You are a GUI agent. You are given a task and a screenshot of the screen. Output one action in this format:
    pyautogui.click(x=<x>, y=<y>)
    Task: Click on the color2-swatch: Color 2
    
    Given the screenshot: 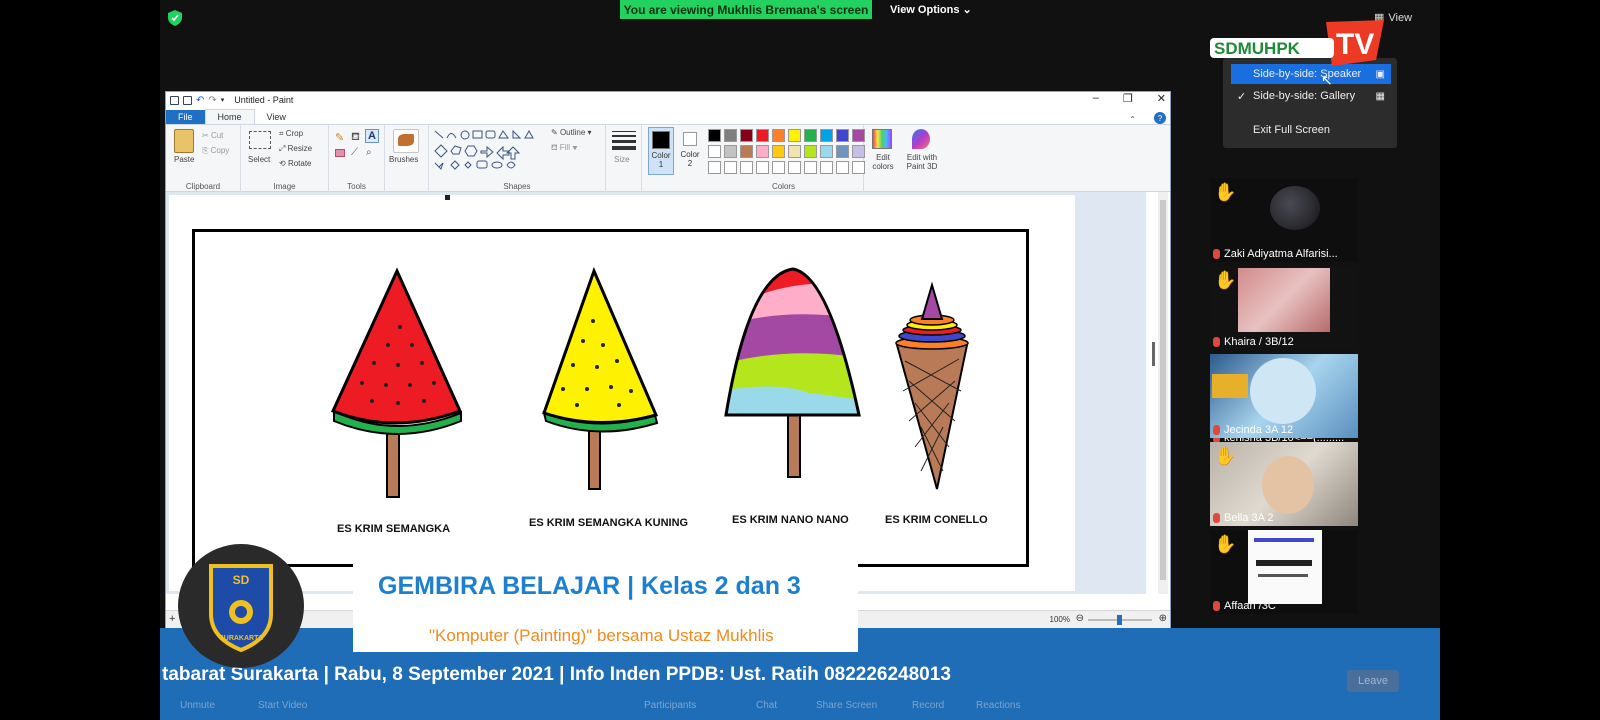 What is the action you would take?
    pyautogui.click(x=690, y=151)
    